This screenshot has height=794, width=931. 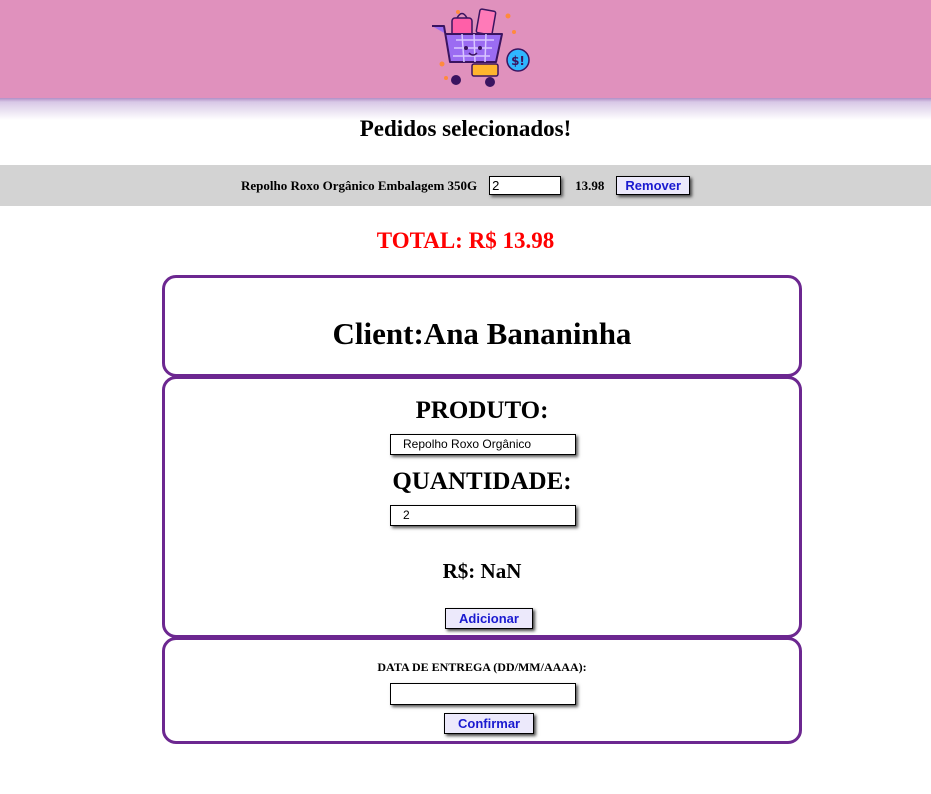 What do you see at coordinates (482, 481) in the screenshot?
I see `quantity-label: QUANTIDADE:` at bounding box center [482, 481].